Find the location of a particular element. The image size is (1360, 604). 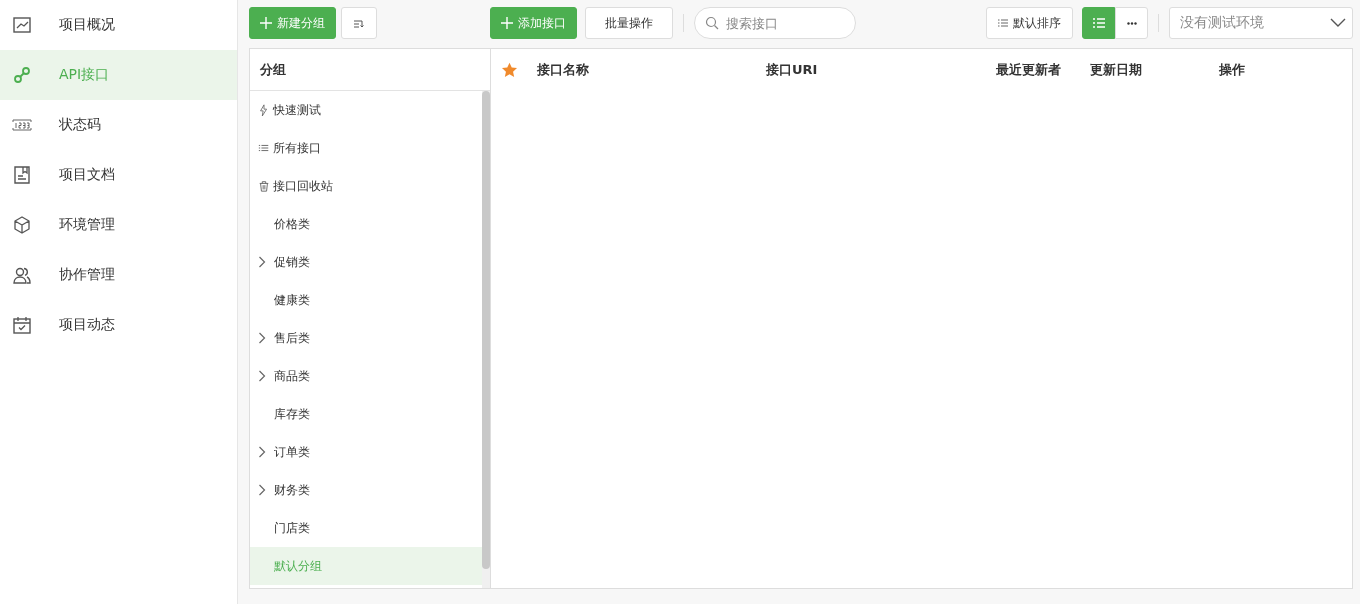

column-header: 操作 is located at coordinates (1232, 69).